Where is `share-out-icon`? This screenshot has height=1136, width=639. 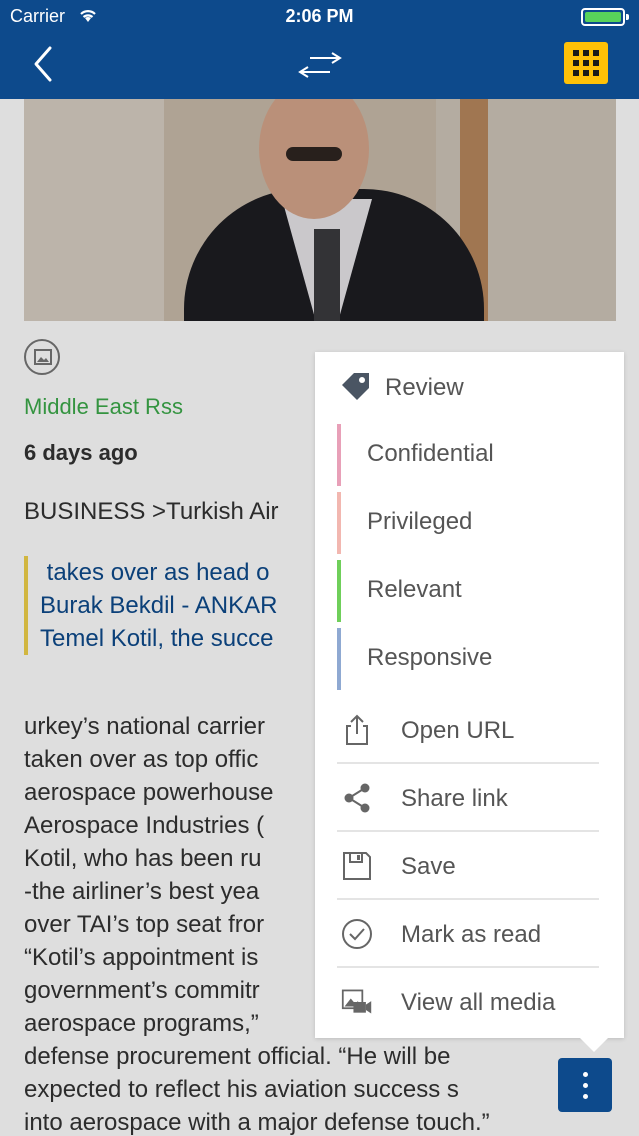 share-out-icon is located at coordinates (357, 729).